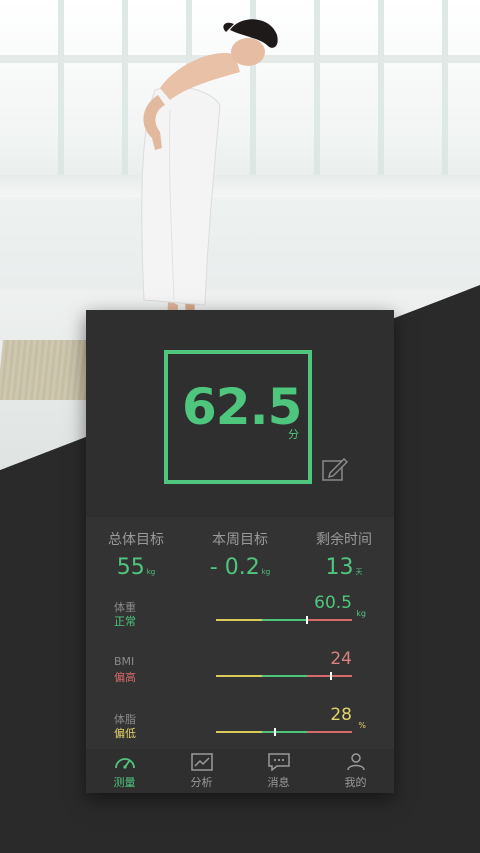  What do you see at coordinates (355, 762) in the screenshot?
I see `person-icon` at bounding box center [355, 762].